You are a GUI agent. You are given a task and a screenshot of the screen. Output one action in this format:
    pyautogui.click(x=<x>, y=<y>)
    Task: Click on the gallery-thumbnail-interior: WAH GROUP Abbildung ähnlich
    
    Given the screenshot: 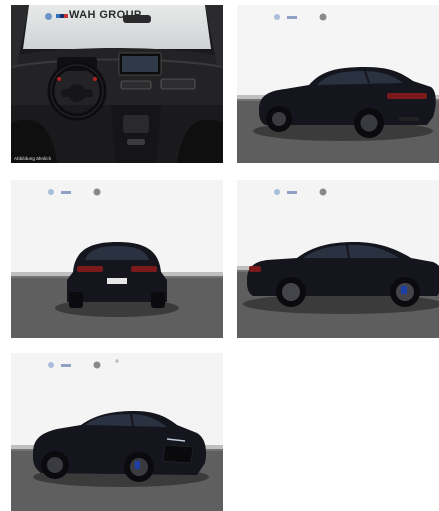 What is the action you would take?
    pyautogui.click(x=117, y=84)
    